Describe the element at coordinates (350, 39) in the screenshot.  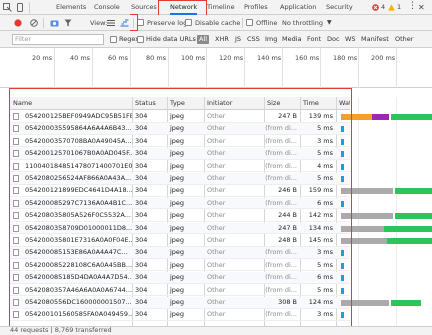
I see `filter-type-ws: WS` at that location.